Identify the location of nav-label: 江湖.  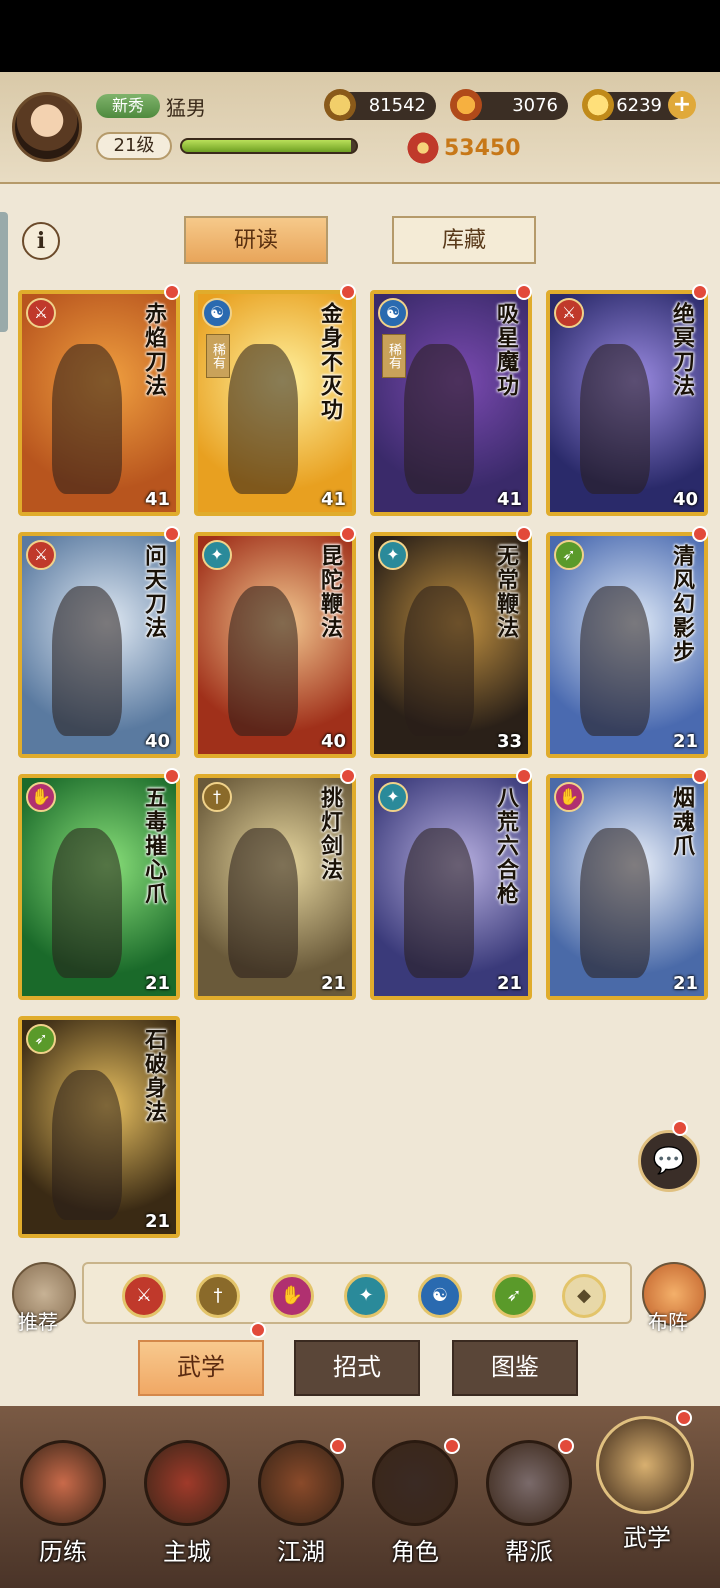
(301, 1552).